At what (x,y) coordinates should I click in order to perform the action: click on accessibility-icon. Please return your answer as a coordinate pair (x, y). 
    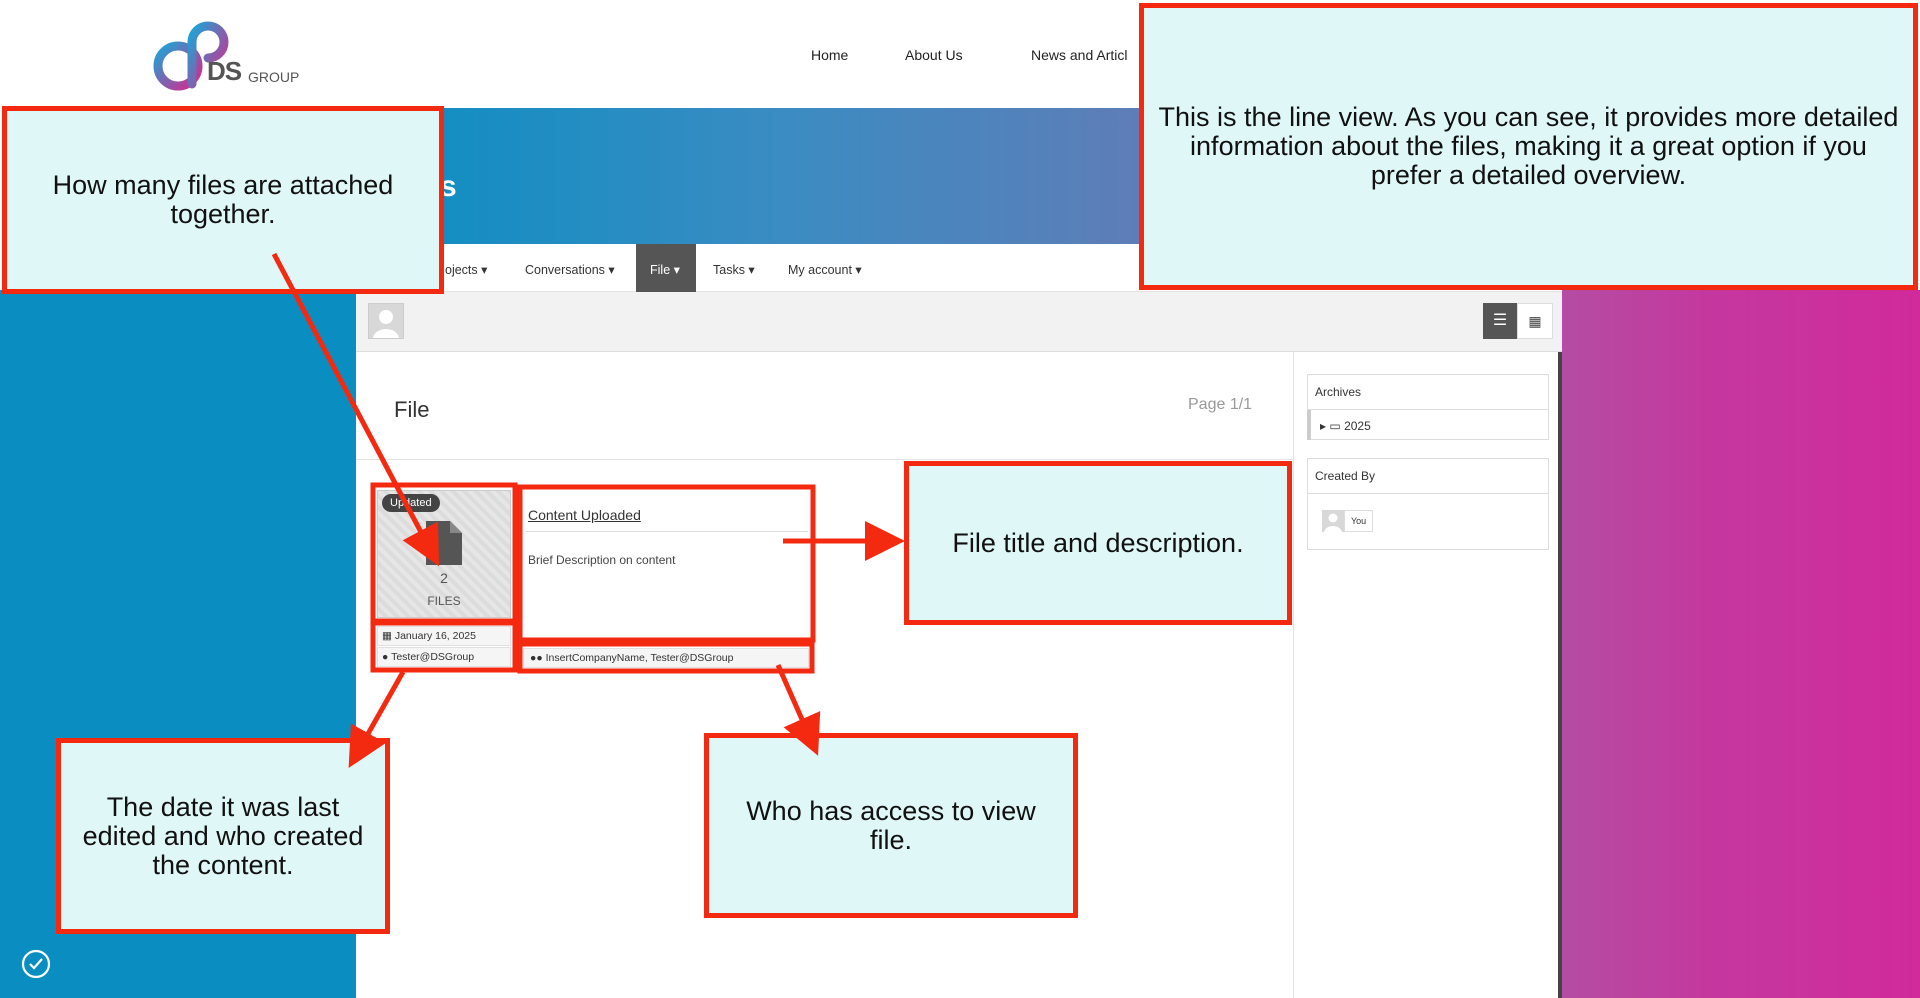
    Looking at the image, I should click on (36, 964).